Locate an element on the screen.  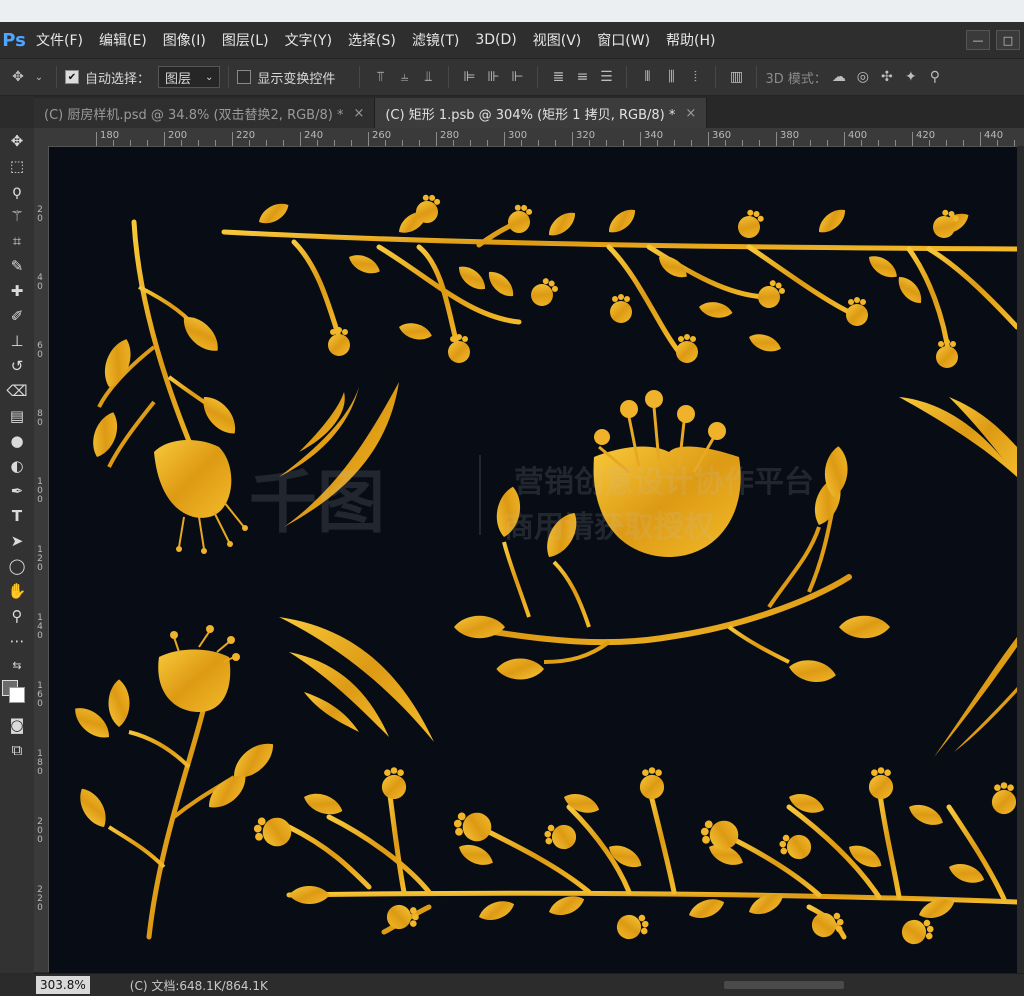
color-swatches is located at coordinates (17, 695).